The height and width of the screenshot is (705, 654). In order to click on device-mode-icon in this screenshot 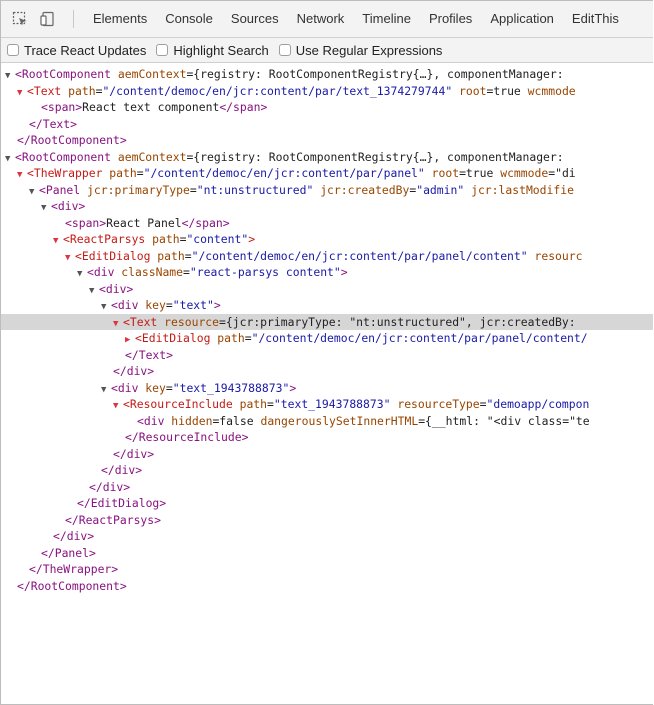, I will do `click(48, 19)`.